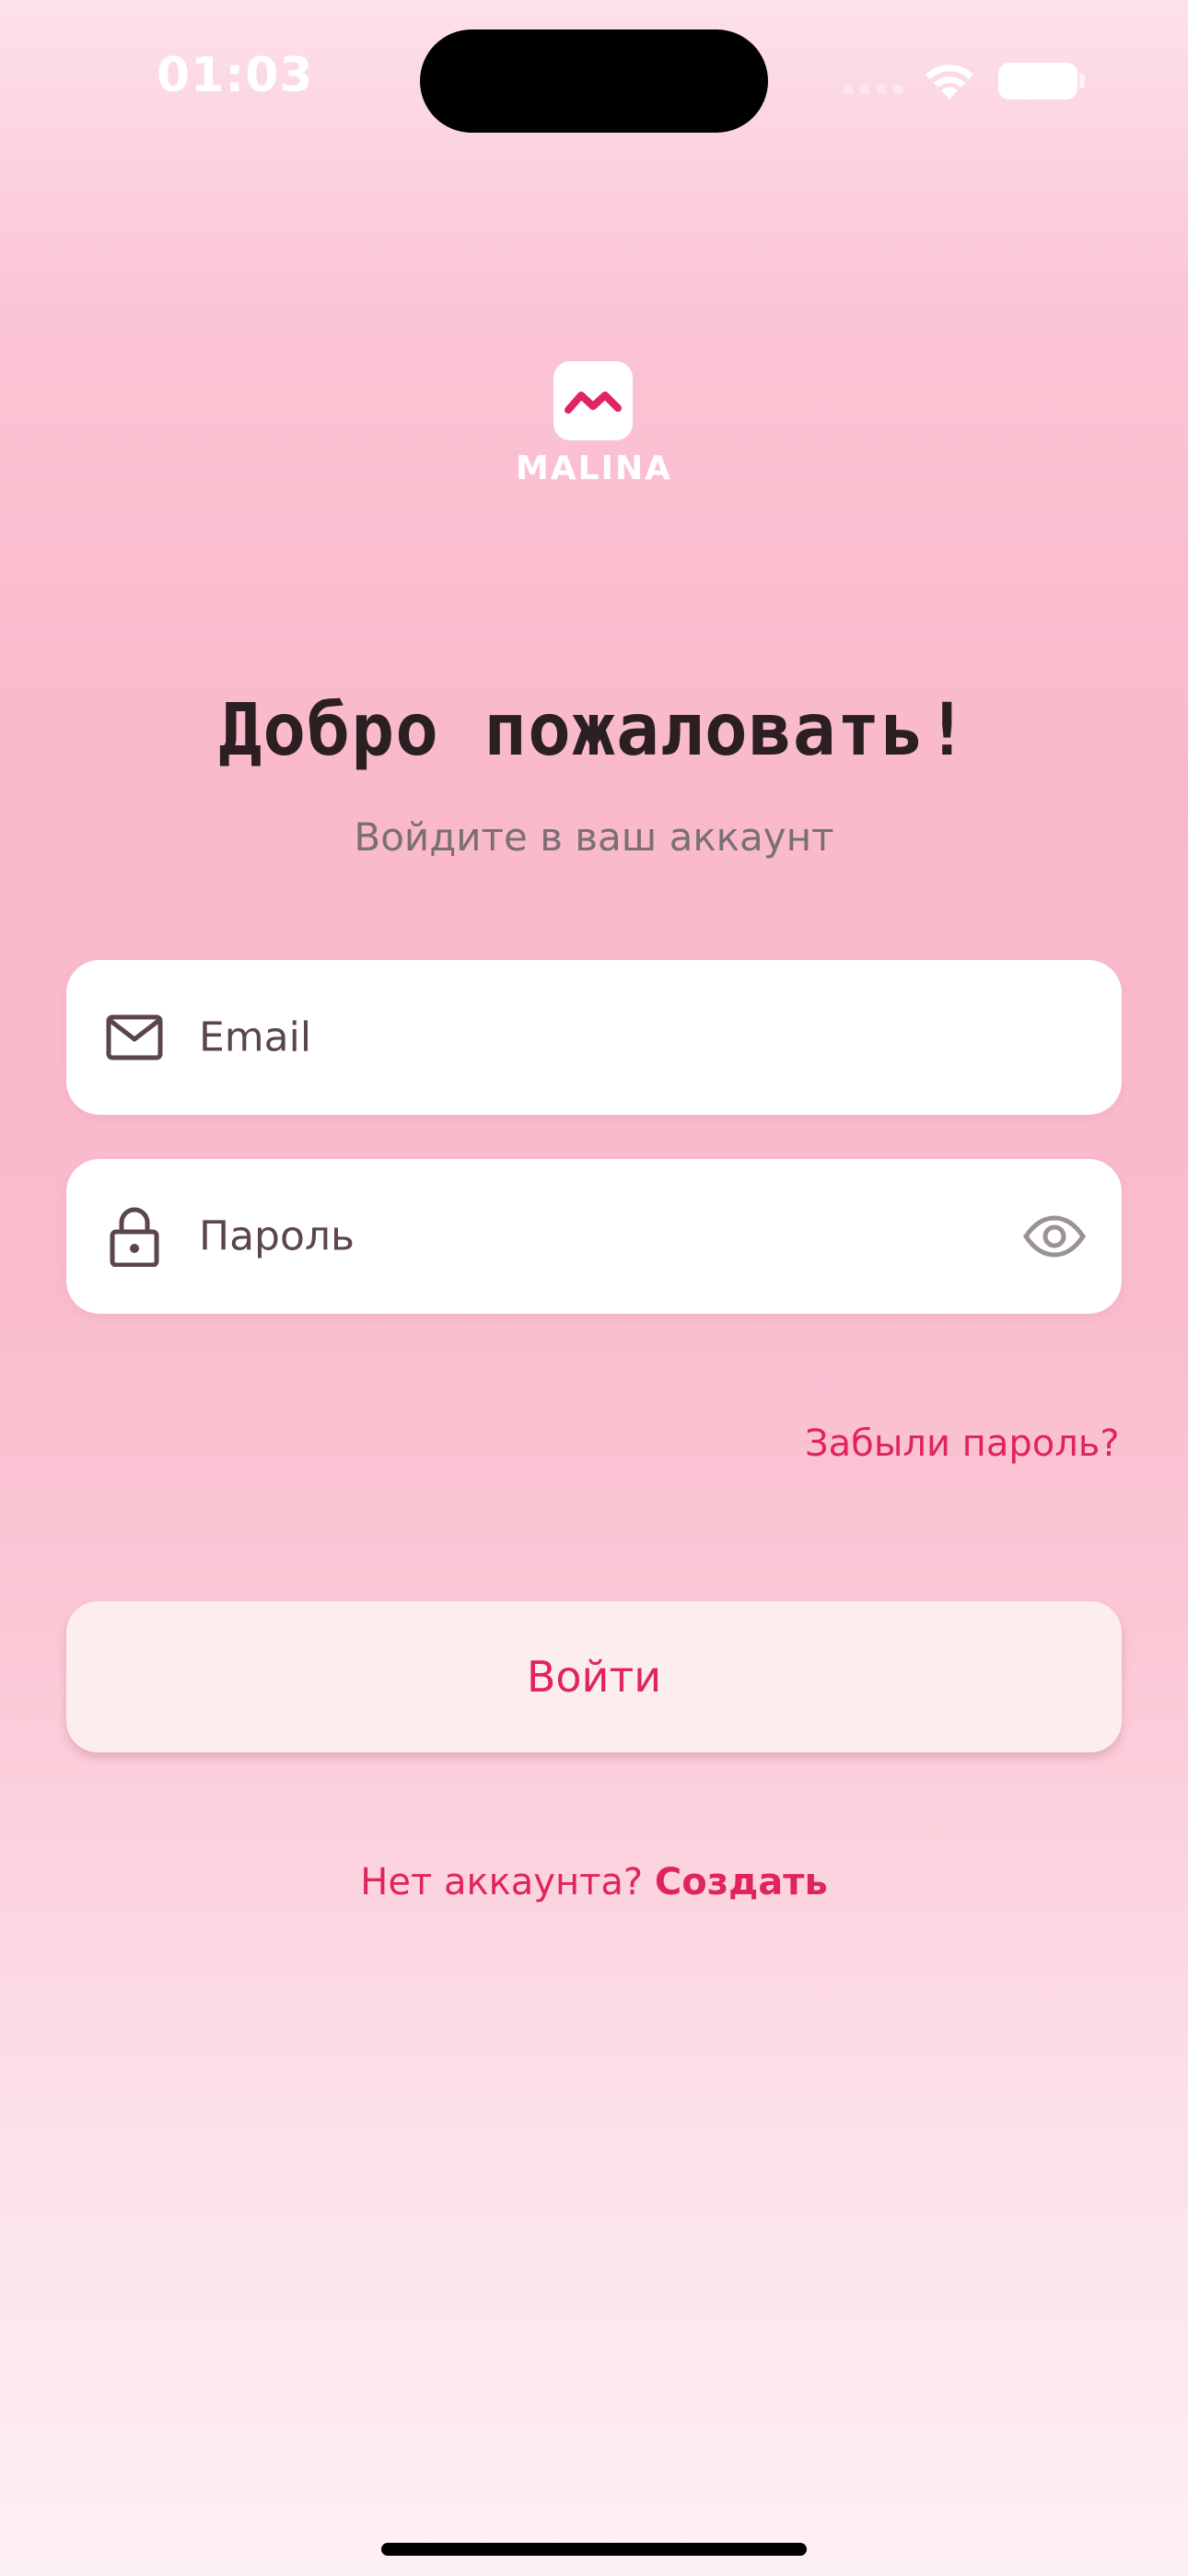 The width and height of the screenshot is (1188, 2576). What do you see at coordinates (134, 1237) in the screenshot?
I see `lock-icon` at bounding box center [134, 1237].